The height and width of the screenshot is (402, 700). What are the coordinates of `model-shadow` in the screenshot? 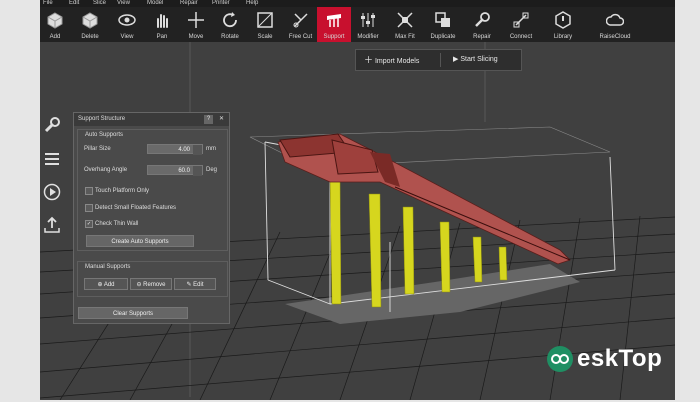 It's located at (432, 294).